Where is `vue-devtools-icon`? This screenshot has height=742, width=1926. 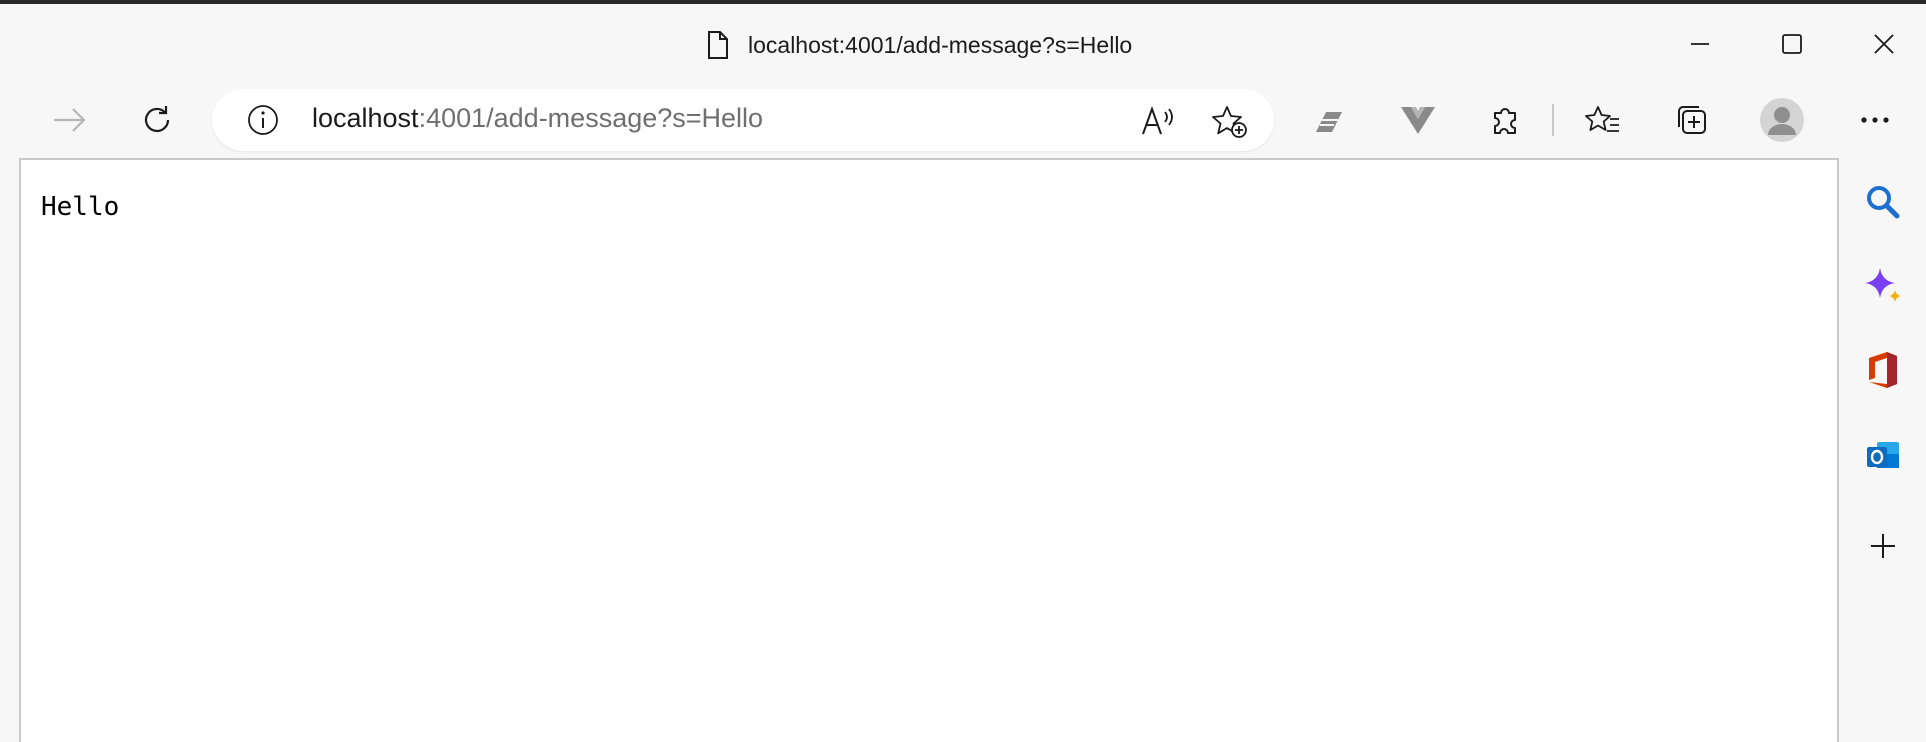 vue-devtools-icon is located at coordinates (1418, 120).